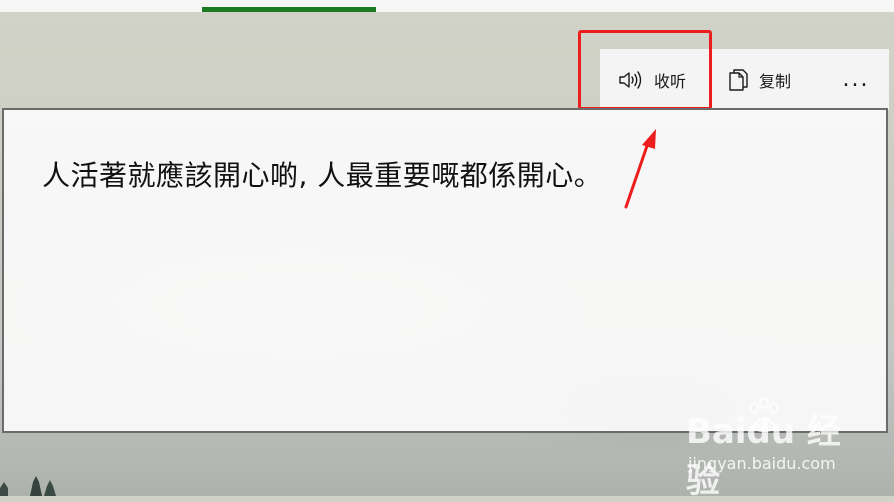  What do you see at coordinates (640, 169) in the screenshot?
I see `annotation-arrow-icon` at bounding box center [640, 169].